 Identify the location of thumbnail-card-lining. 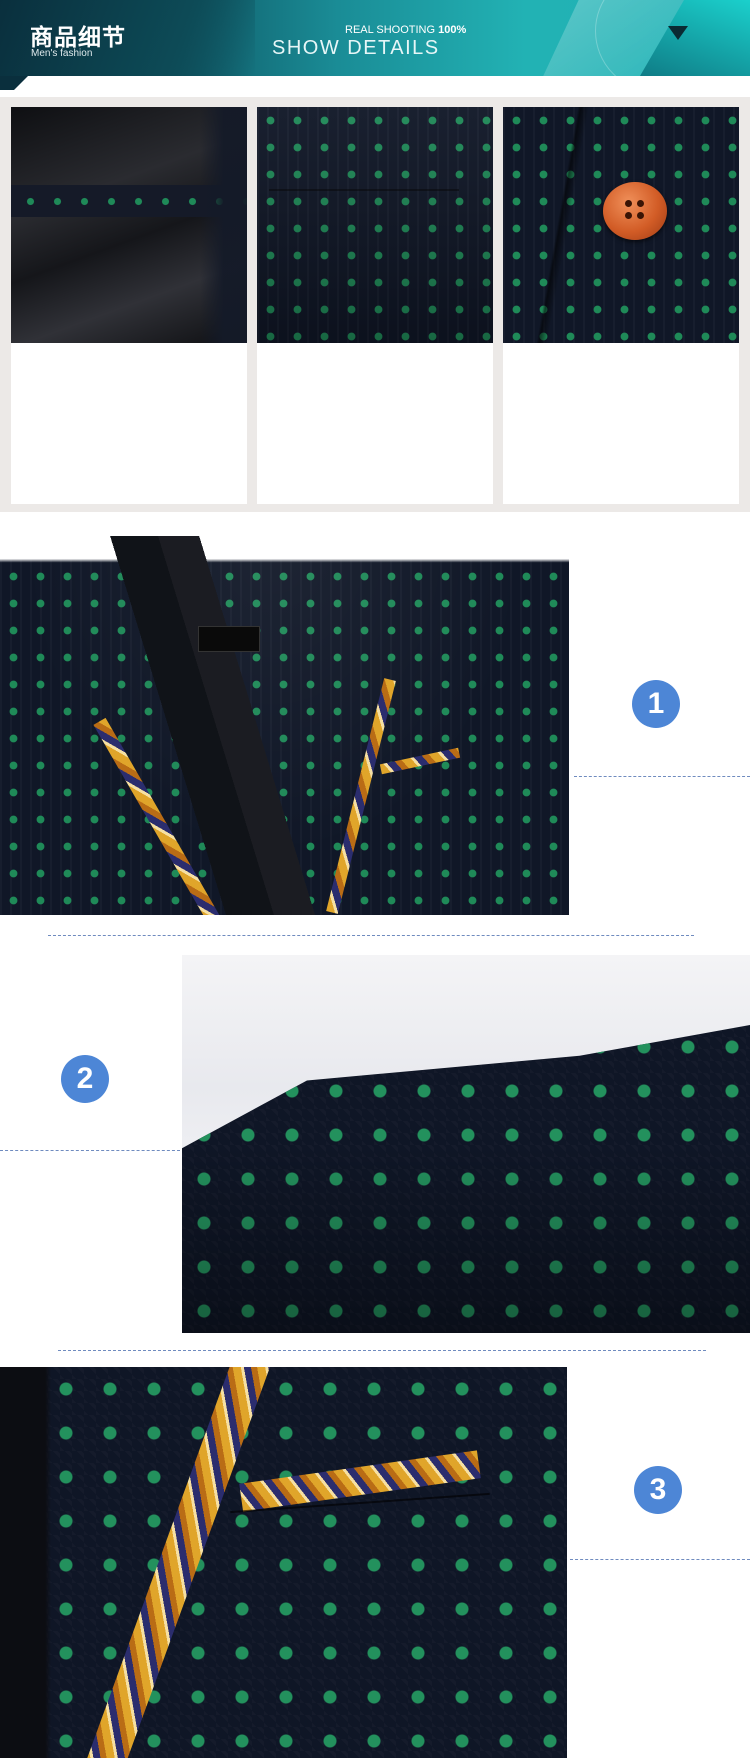
(129, 305).